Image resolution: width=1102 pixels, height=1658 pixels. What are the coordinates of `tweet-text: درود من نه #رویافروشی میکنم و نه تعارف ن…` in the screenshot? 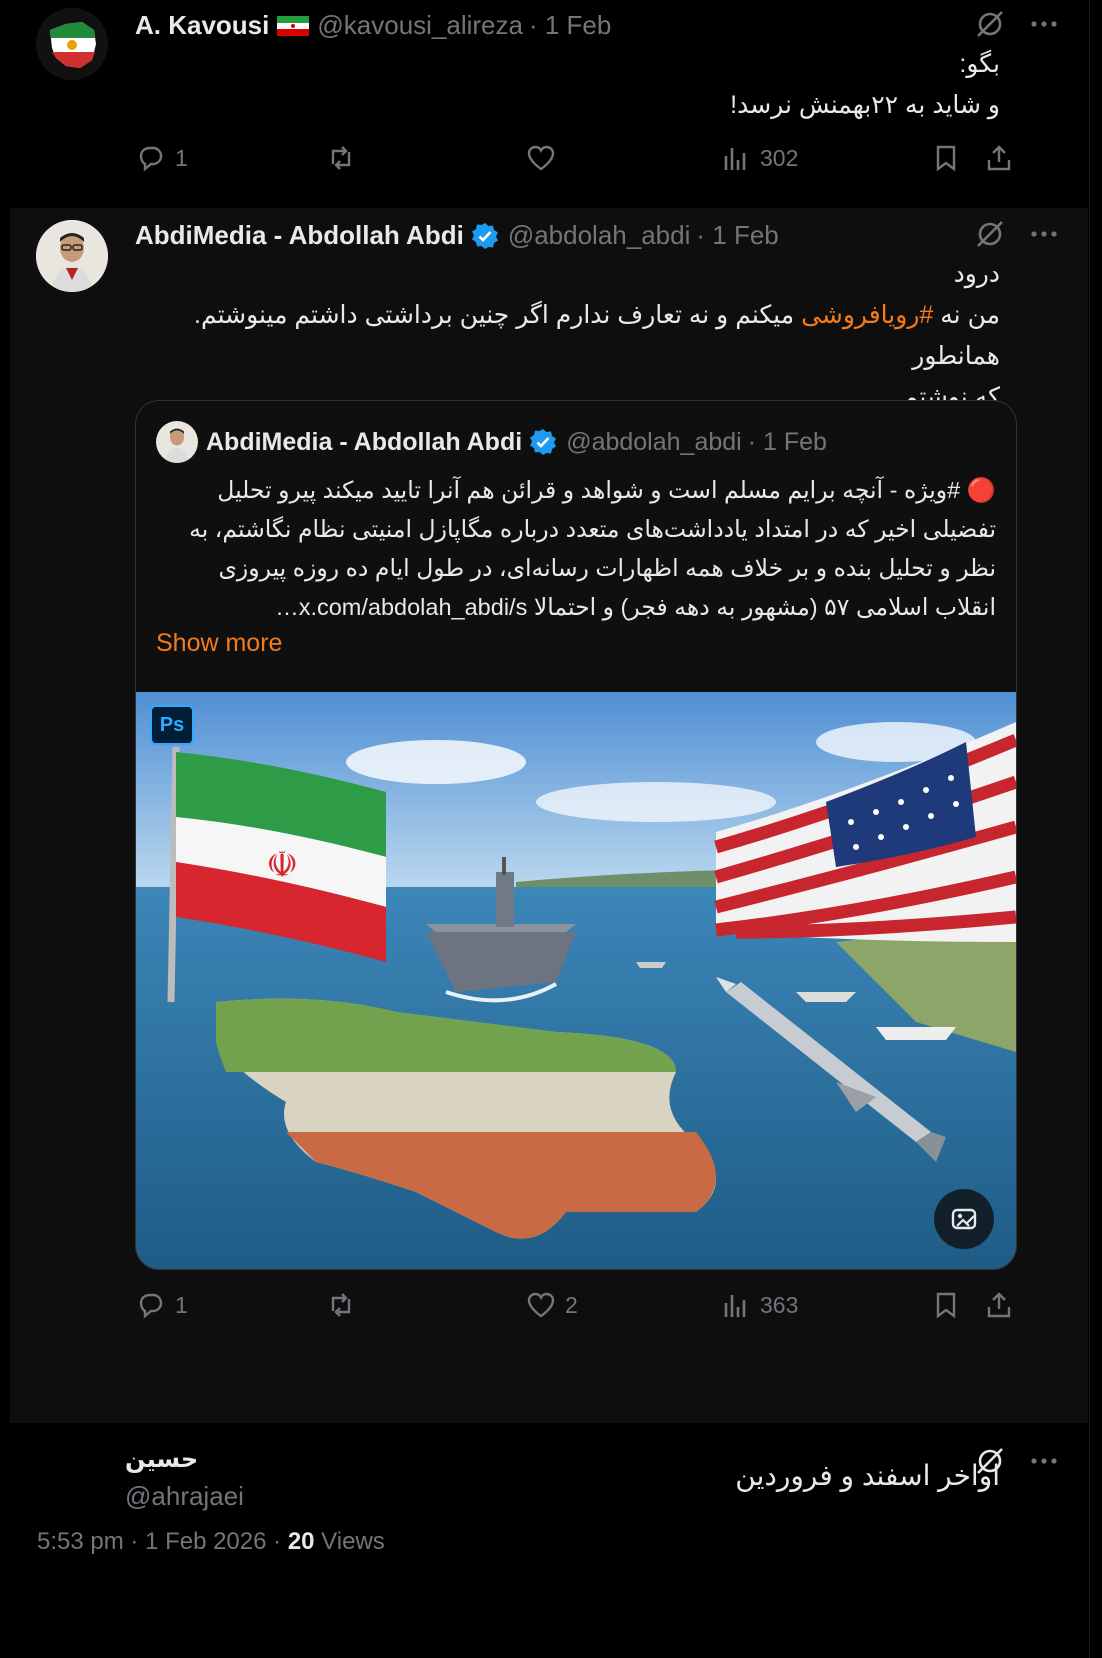 It's located at (560, 336).